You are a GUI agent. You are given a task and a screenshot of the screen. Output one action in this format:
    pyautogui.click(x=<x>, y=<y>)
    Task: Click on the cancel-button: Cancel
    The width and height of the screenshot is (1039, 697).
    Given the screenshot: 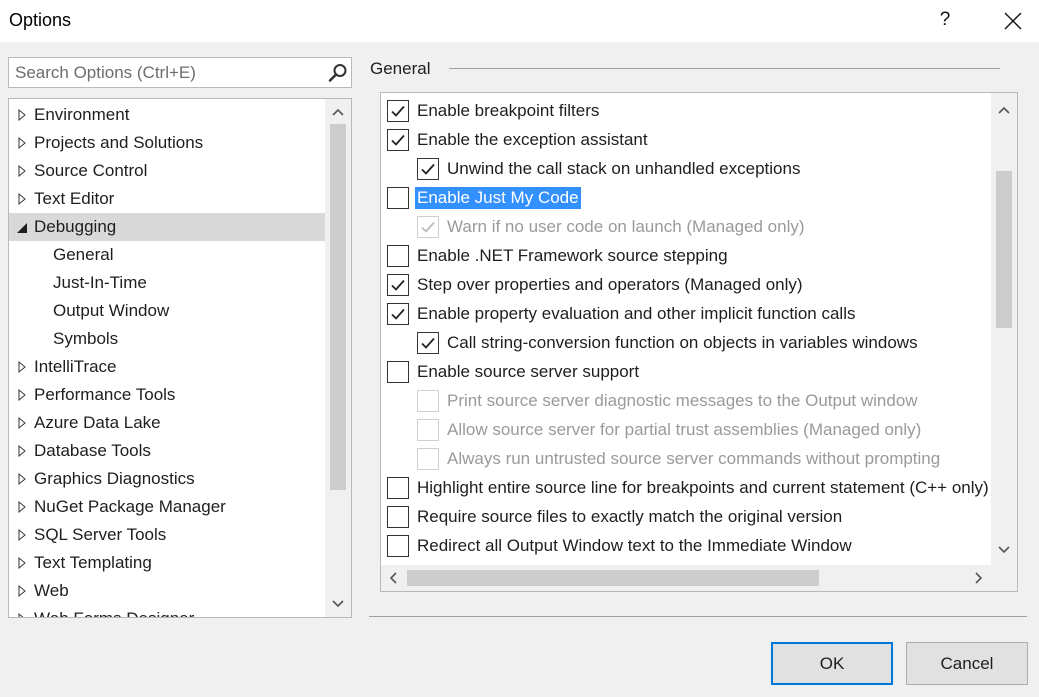 What is the action you would take?
    pyautogui.click(x=967, y=663)
    